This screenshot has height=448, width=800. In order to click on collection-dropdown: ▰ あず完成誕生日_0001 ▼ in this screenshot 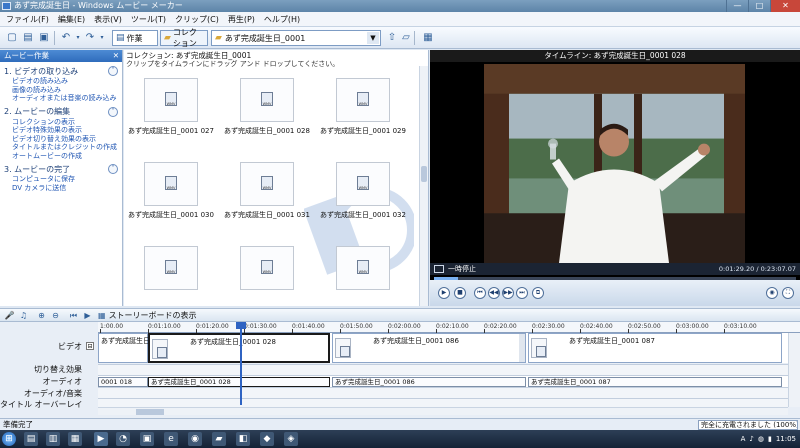, I will do `click(296, 38)`.